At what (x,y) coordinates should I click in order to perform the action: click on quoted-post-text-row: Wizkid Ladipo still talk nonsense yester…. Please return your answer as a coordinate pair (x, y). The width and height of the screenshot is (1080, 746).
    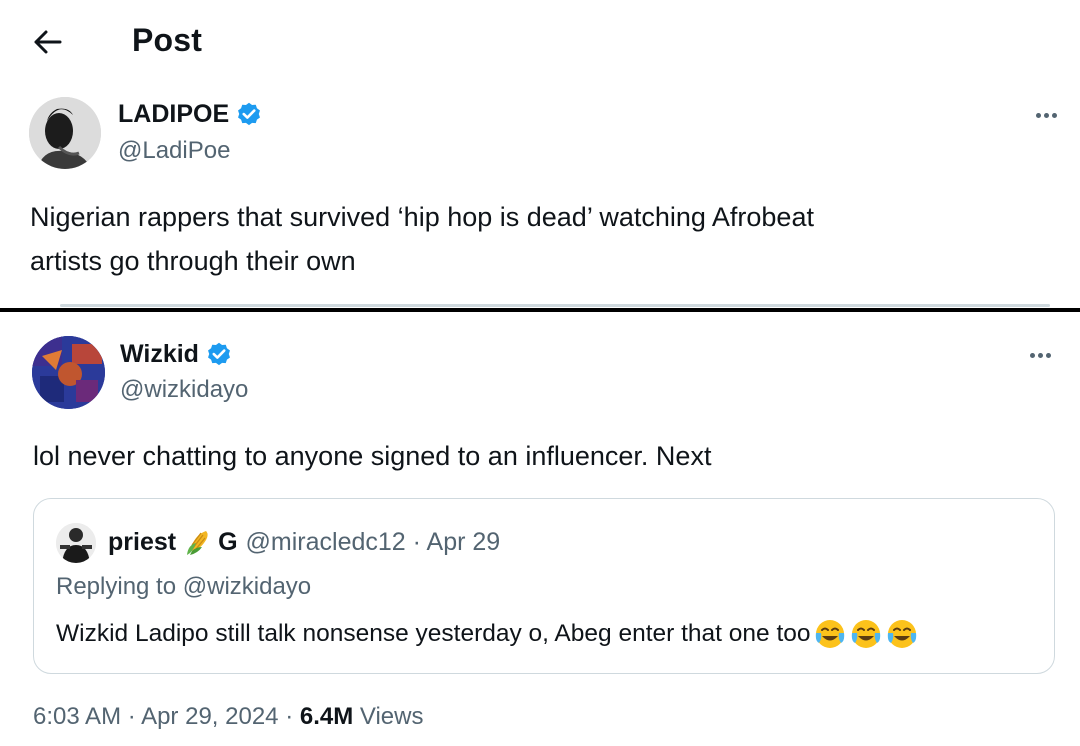
    Looking at the image, I should click on (487, 634).